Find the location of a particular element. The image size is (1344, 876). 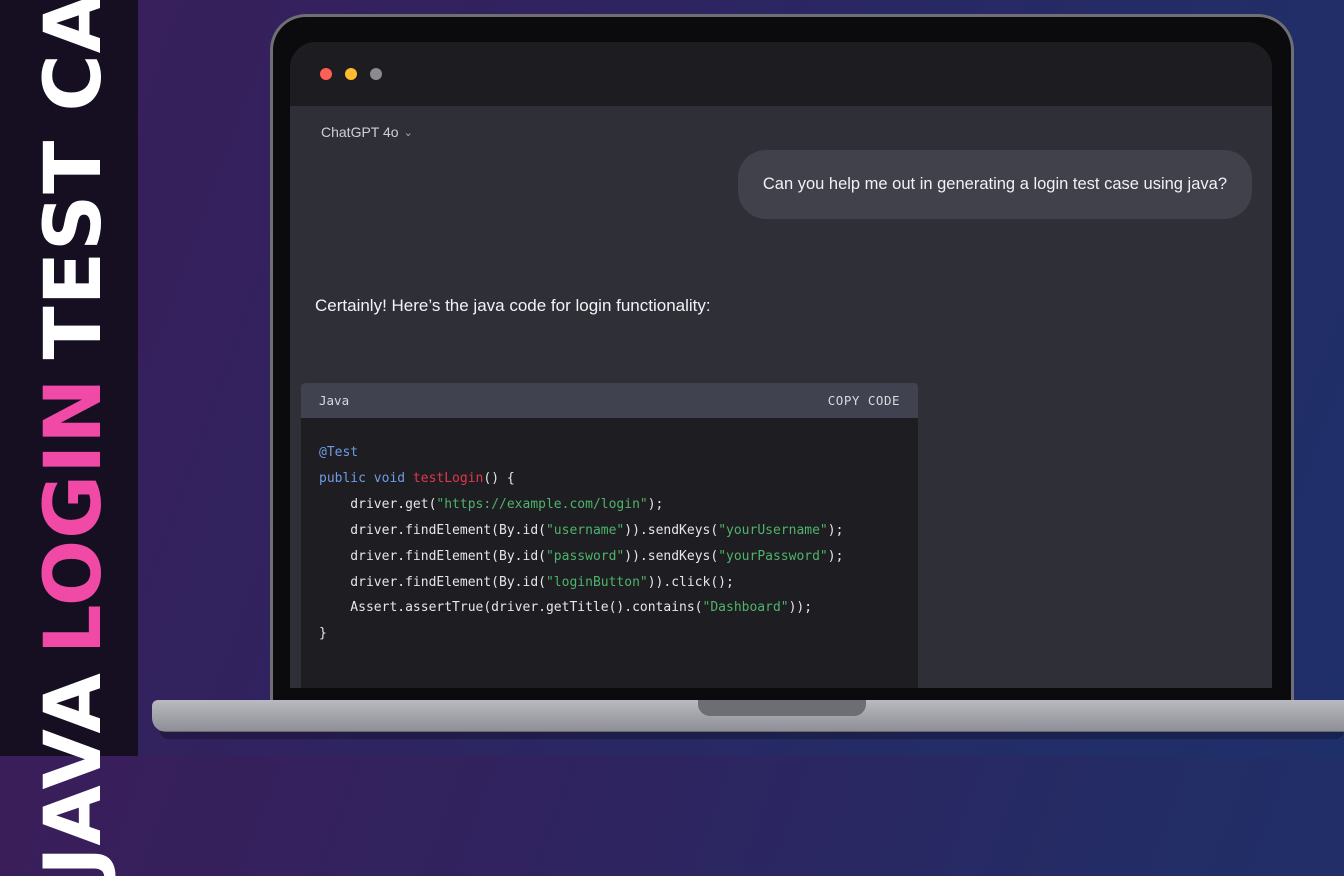

zoom-window-button is located at coordinates (376, 74).